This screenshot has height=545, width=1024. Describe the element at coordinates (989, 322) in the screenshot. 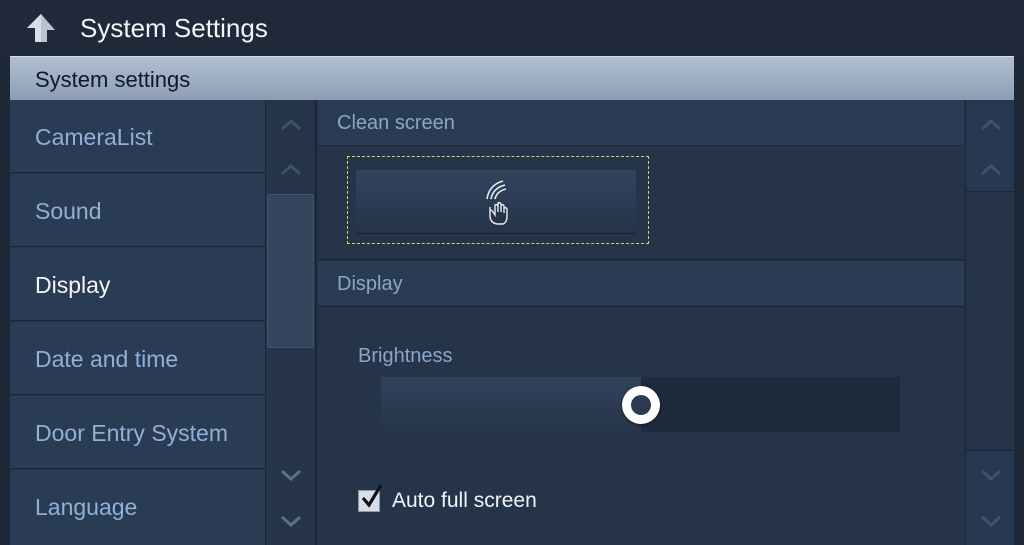

I see `content-scrollbar` at that location.